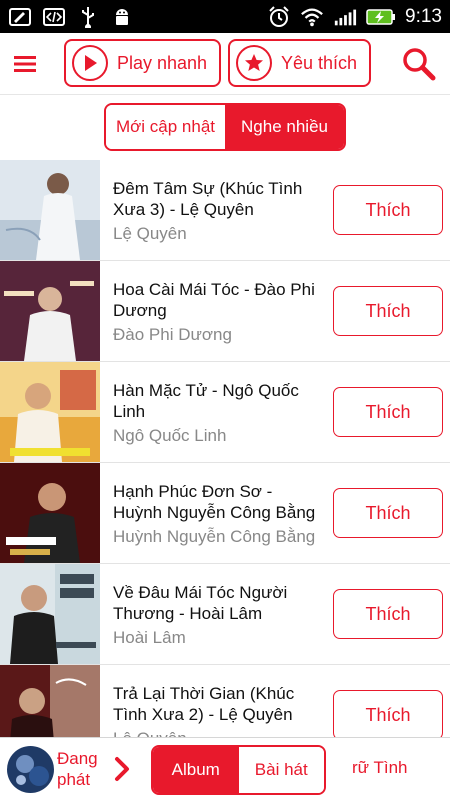 This screenshot has height=800, width=450. I want to click on tab-songs: Bài hát, so click(281, 770).